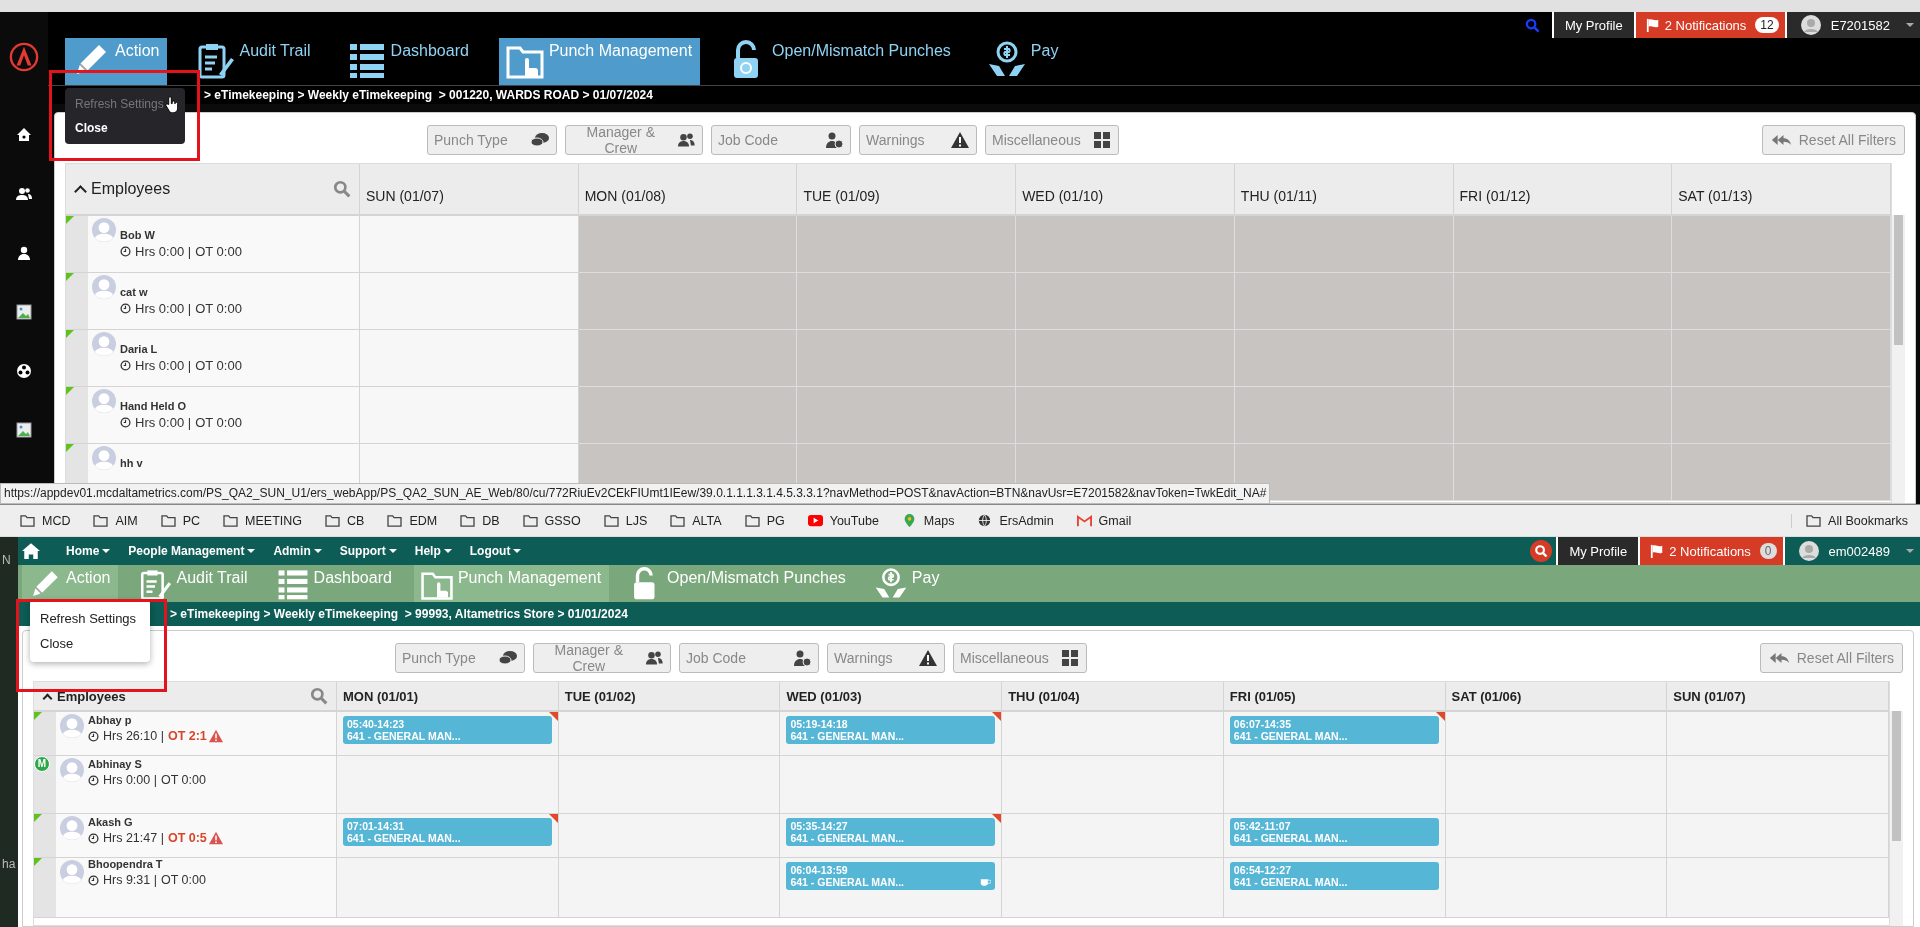 This screenshot has height=927, width=1920. I want to click on notifications-button: 2 Notifications 12, so click(1709, 25).